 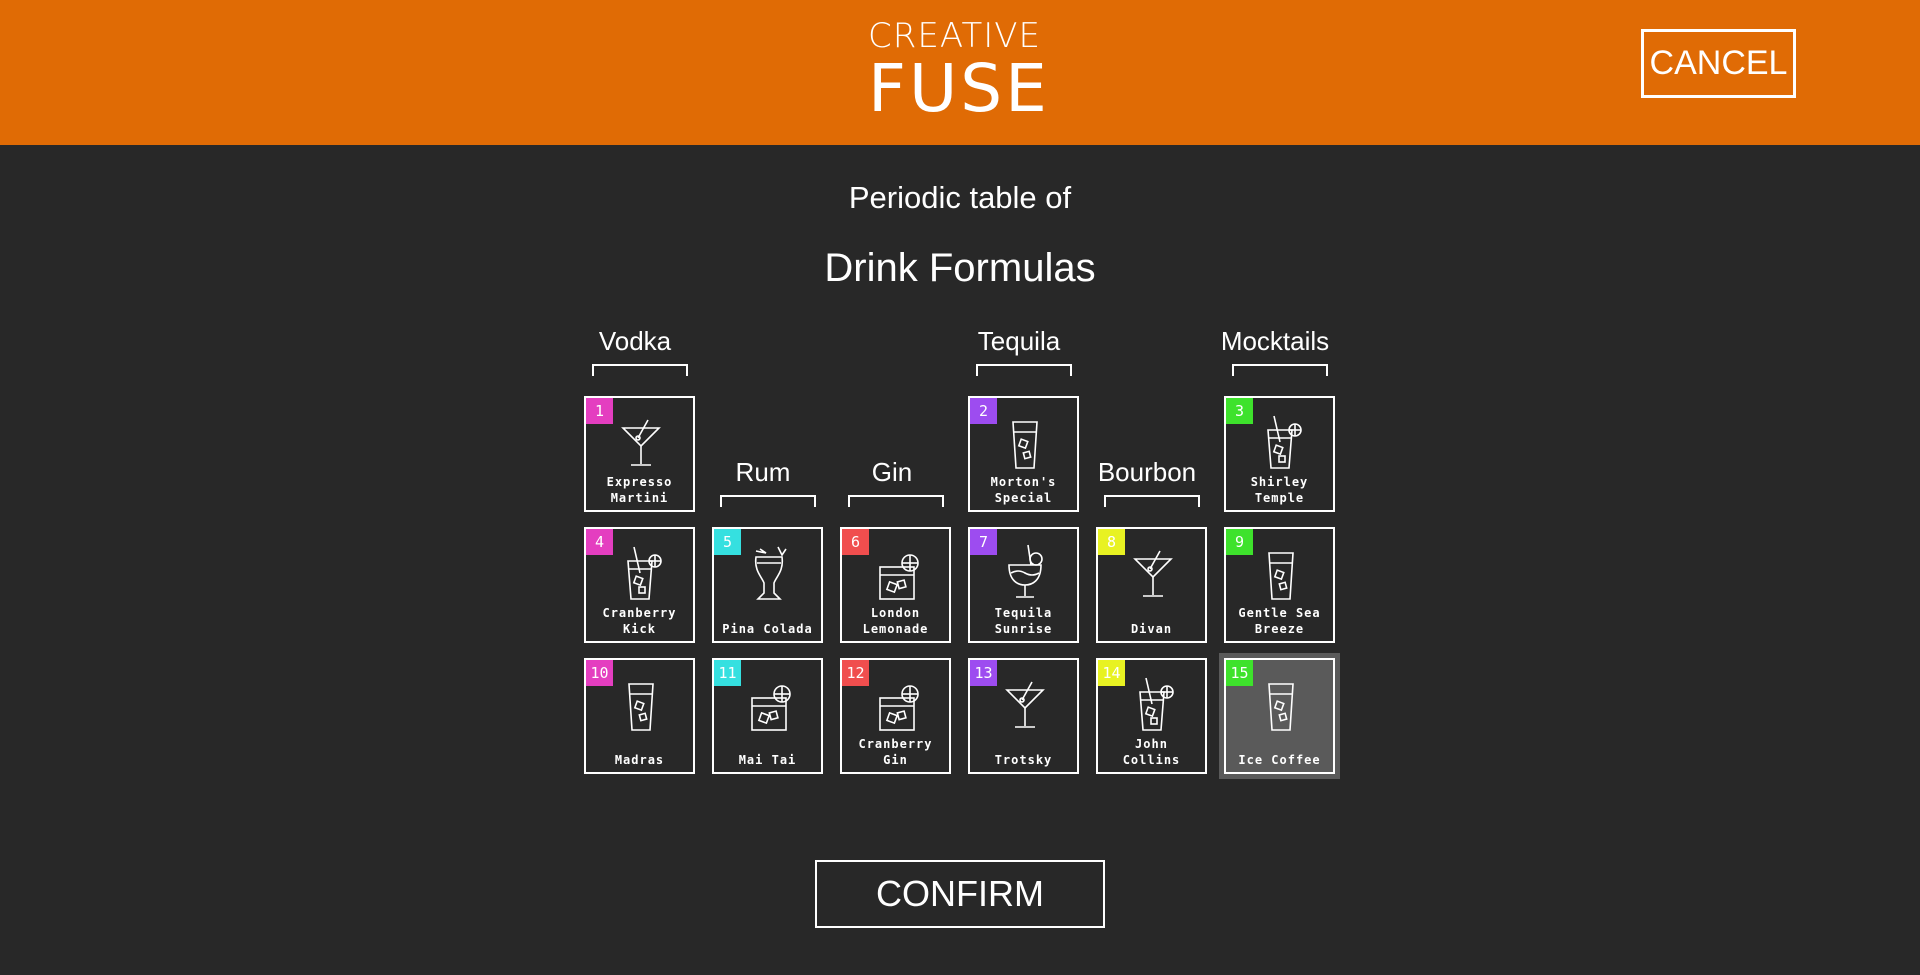 I want to click on drink-name-line2: Kick, so click(x=639, y=629).